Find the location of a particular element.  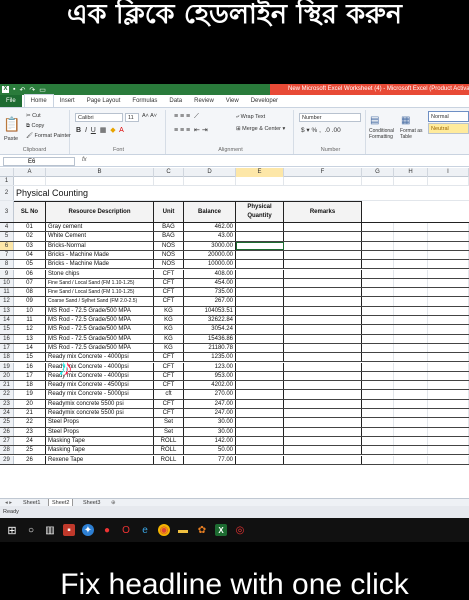

balance-cell: 267.00 is located at coordinates (210, 301).